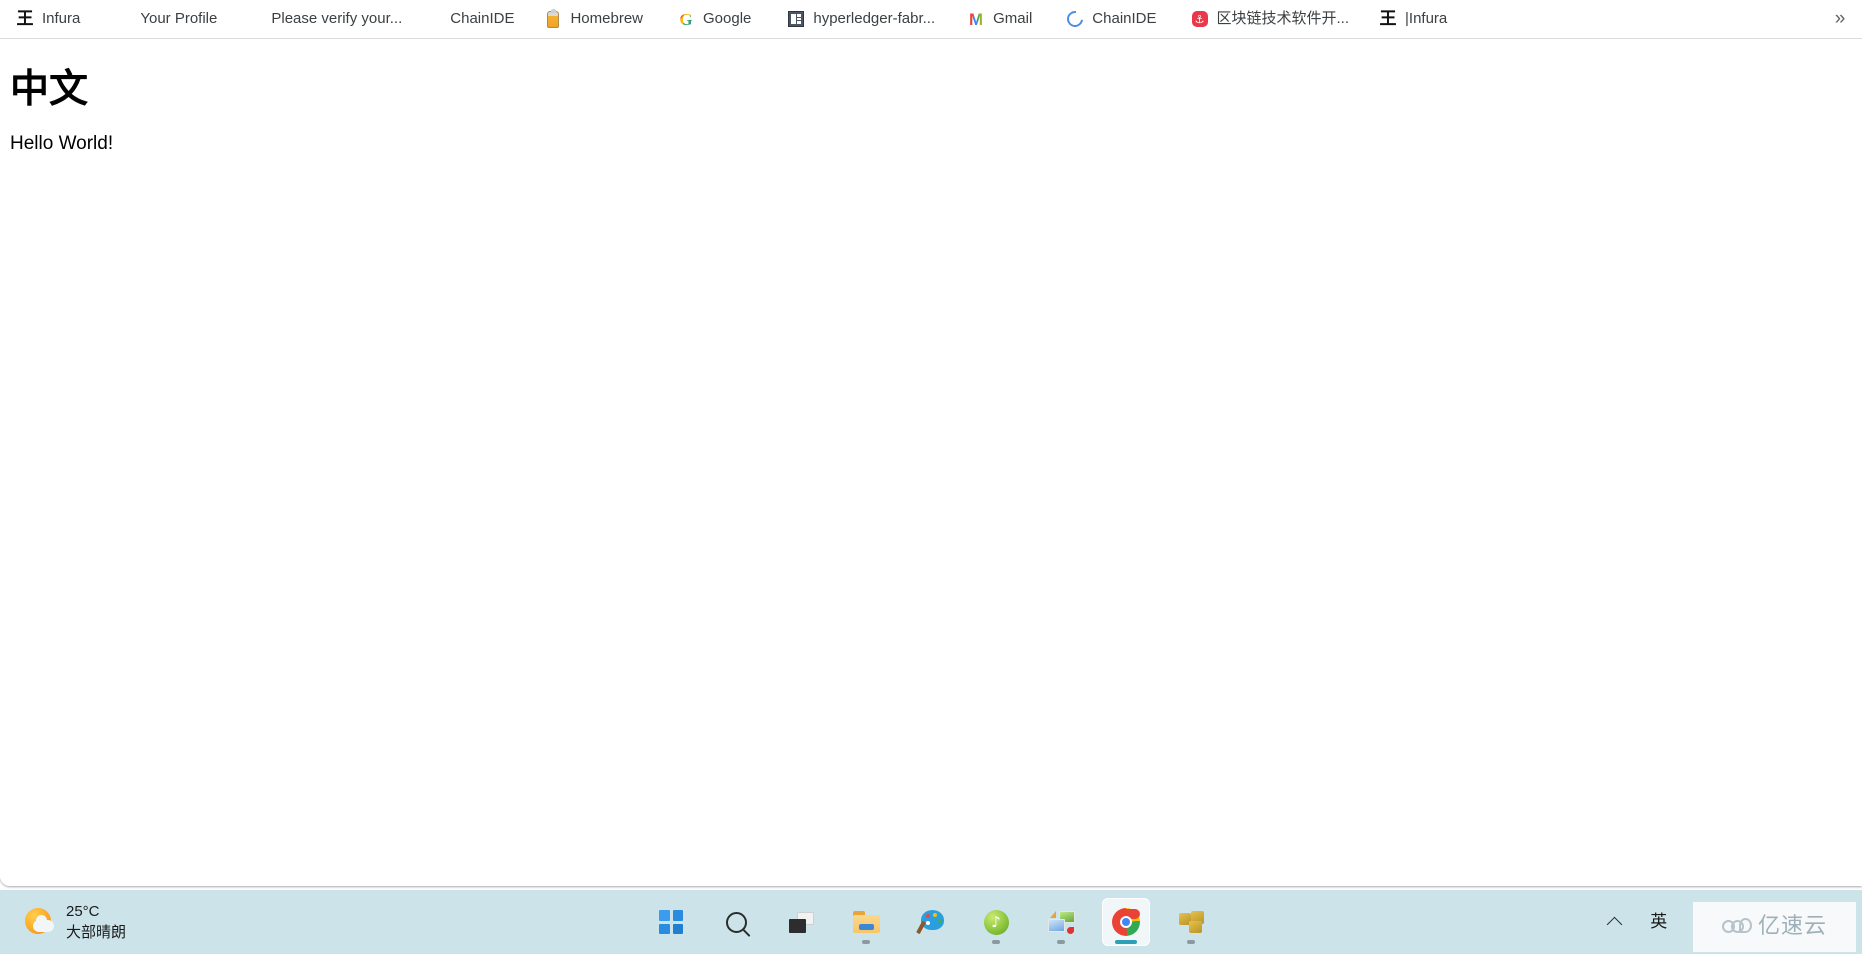  What do you see at coordinates (1426, 18) in the screenshot?
I see `bookmark-label: |Infura` at bounding box center [1426, 18].